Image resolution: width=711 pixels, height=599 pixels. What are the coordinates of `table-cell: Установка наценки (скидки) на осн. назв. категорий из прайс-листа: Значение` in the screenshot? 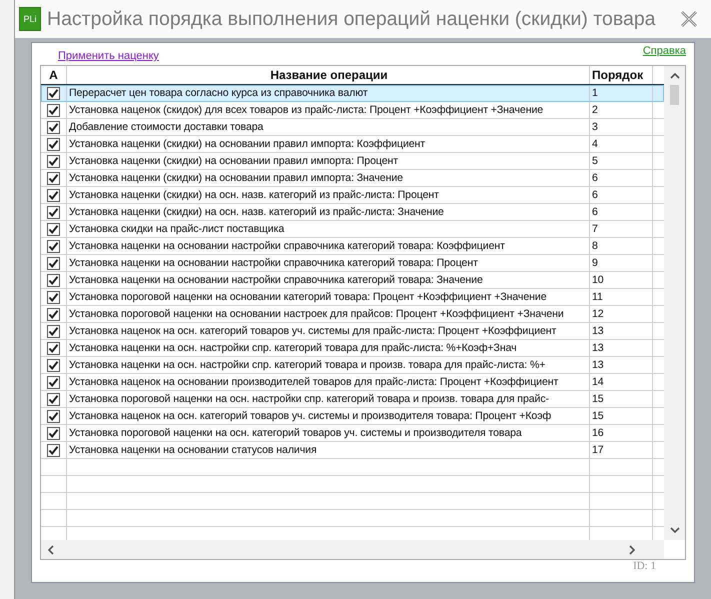 It's located at (256, 212).